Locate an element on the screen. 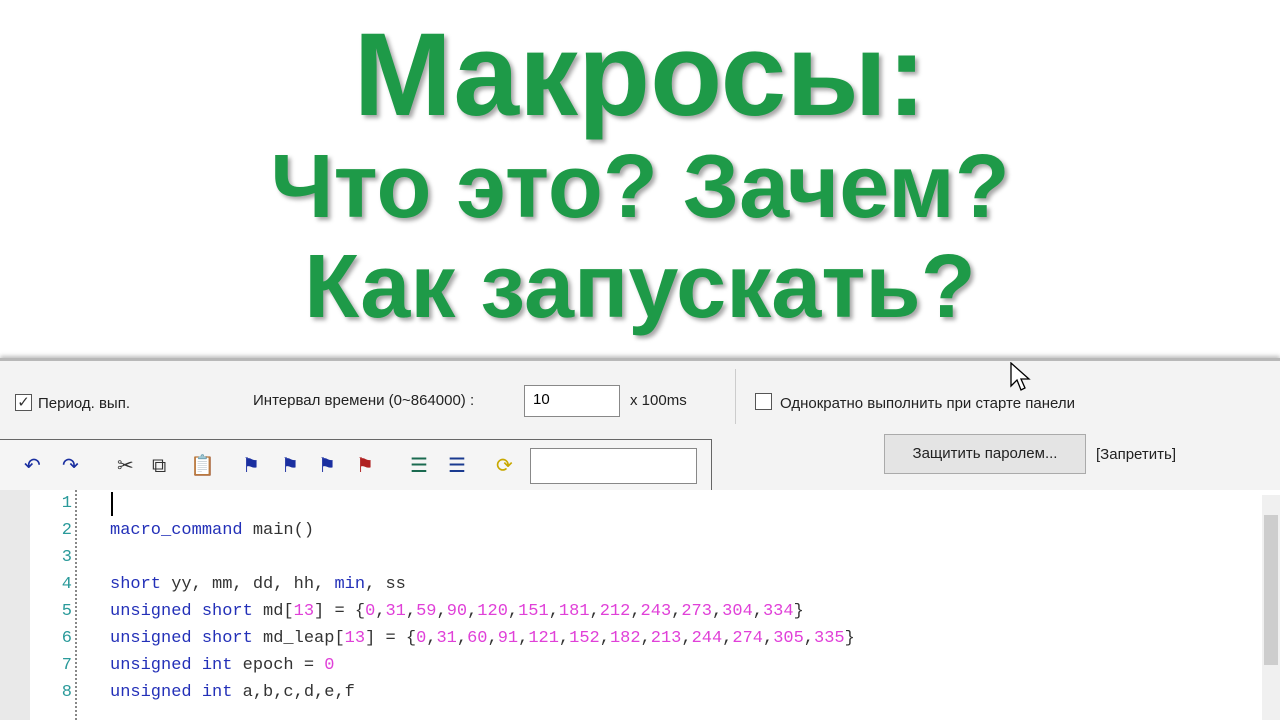 This screenshot has width=1280, height=720. code-text: md_leap[ is located at coordinates (298, 638).